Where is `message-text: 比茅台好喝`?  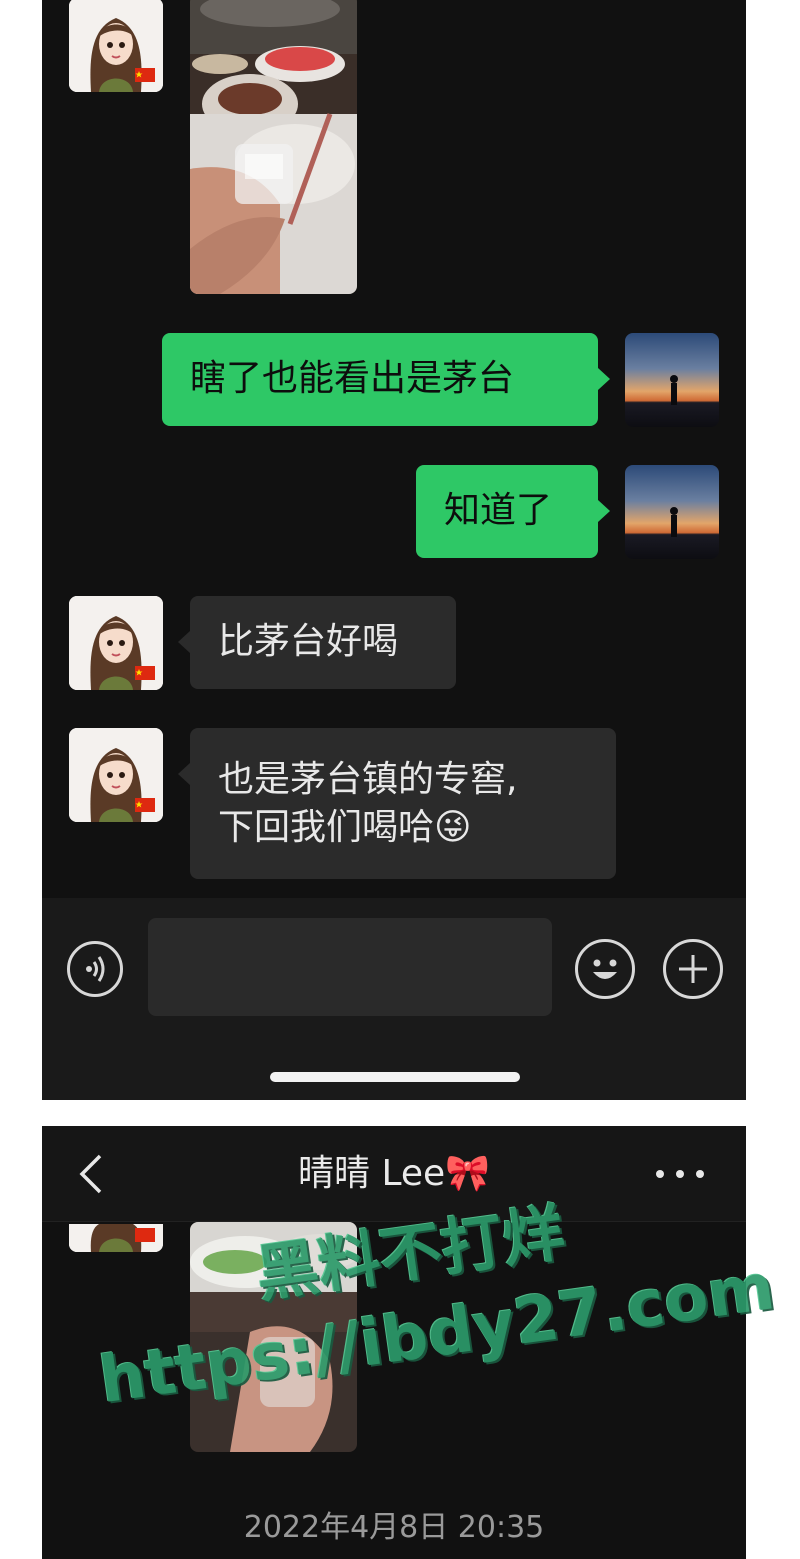
message-text: 比茅台好喝 is located at coordinates (308, 641).